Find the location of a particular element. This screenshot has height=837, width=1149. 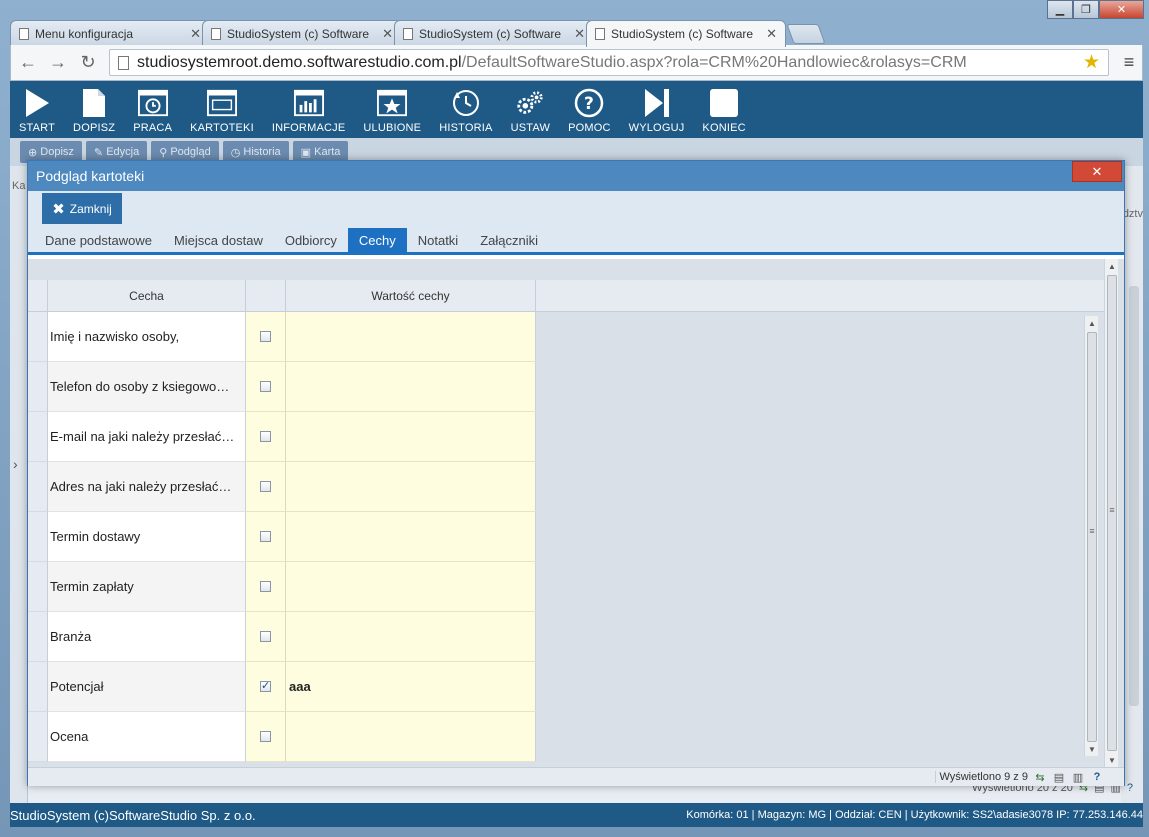

sub-label: Karta is located at coordinates (327, 152).